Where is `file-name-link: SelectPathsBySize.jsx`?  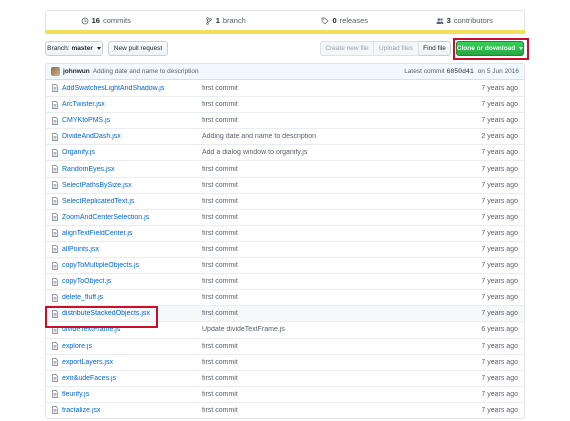
file-name-link: SelectPathsBySize.jsx is located at coordinates (132, 185).